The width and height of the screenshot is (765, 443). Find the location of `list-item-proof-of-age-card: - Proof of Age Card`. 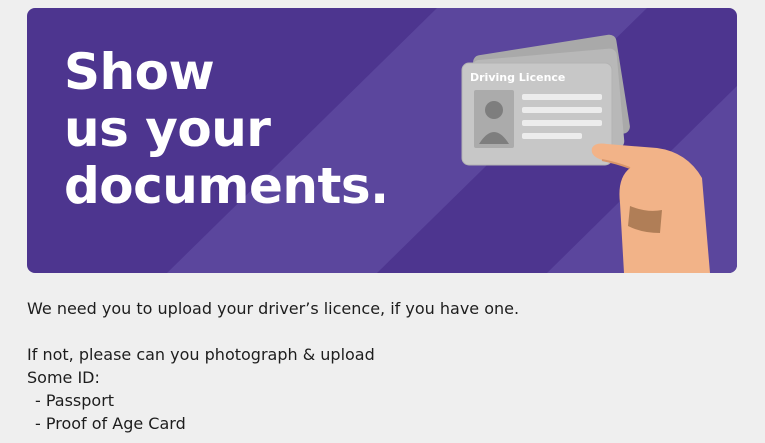

list-item-proof-of-age-card: - Proof of Age Card is located at coordinates (110, 423).